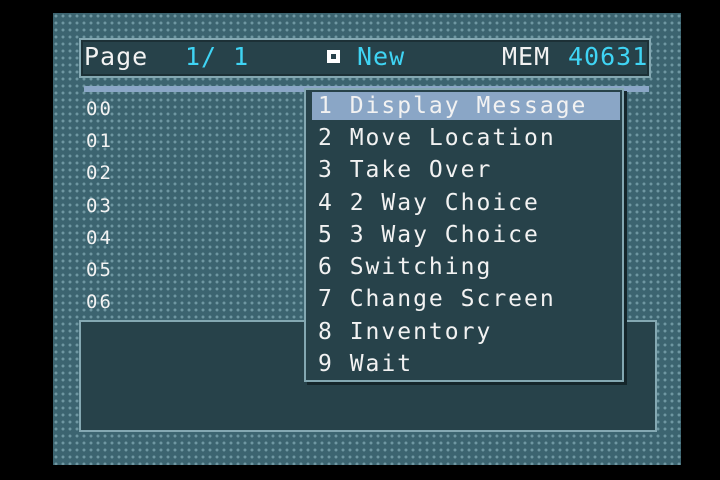 The width and height of the screenshot is (720, 480). Describe the element at coordinates (468, 364) in the screenshot. I see `menu-item-wait: 9 Wait` at that location.